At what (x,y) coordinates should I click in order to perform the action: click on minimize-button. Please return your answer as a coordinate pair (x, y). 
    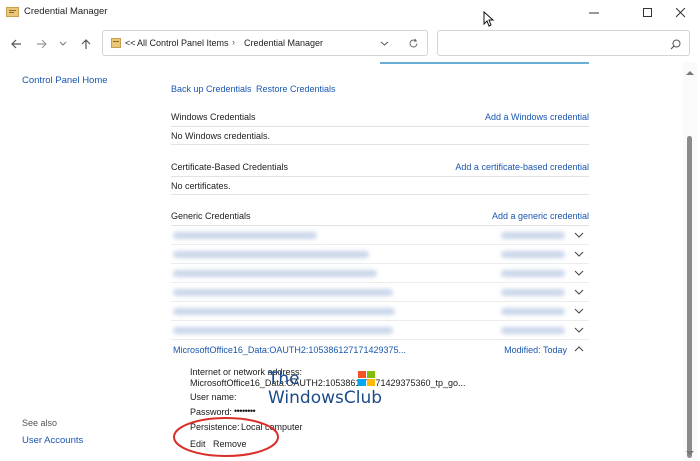
    Looking at the image, I should click on (594, 13).